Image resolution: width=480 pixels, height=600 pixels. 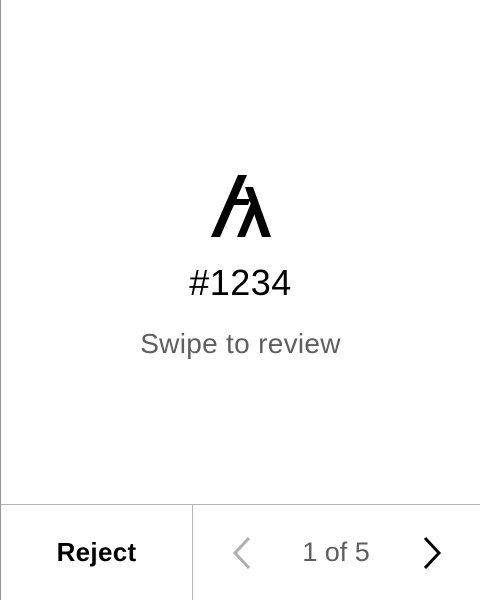 What do you see at coordinates (243, 553) in the screenshot?
I see `chevron-left-icon` at bounding box center [243, 553].